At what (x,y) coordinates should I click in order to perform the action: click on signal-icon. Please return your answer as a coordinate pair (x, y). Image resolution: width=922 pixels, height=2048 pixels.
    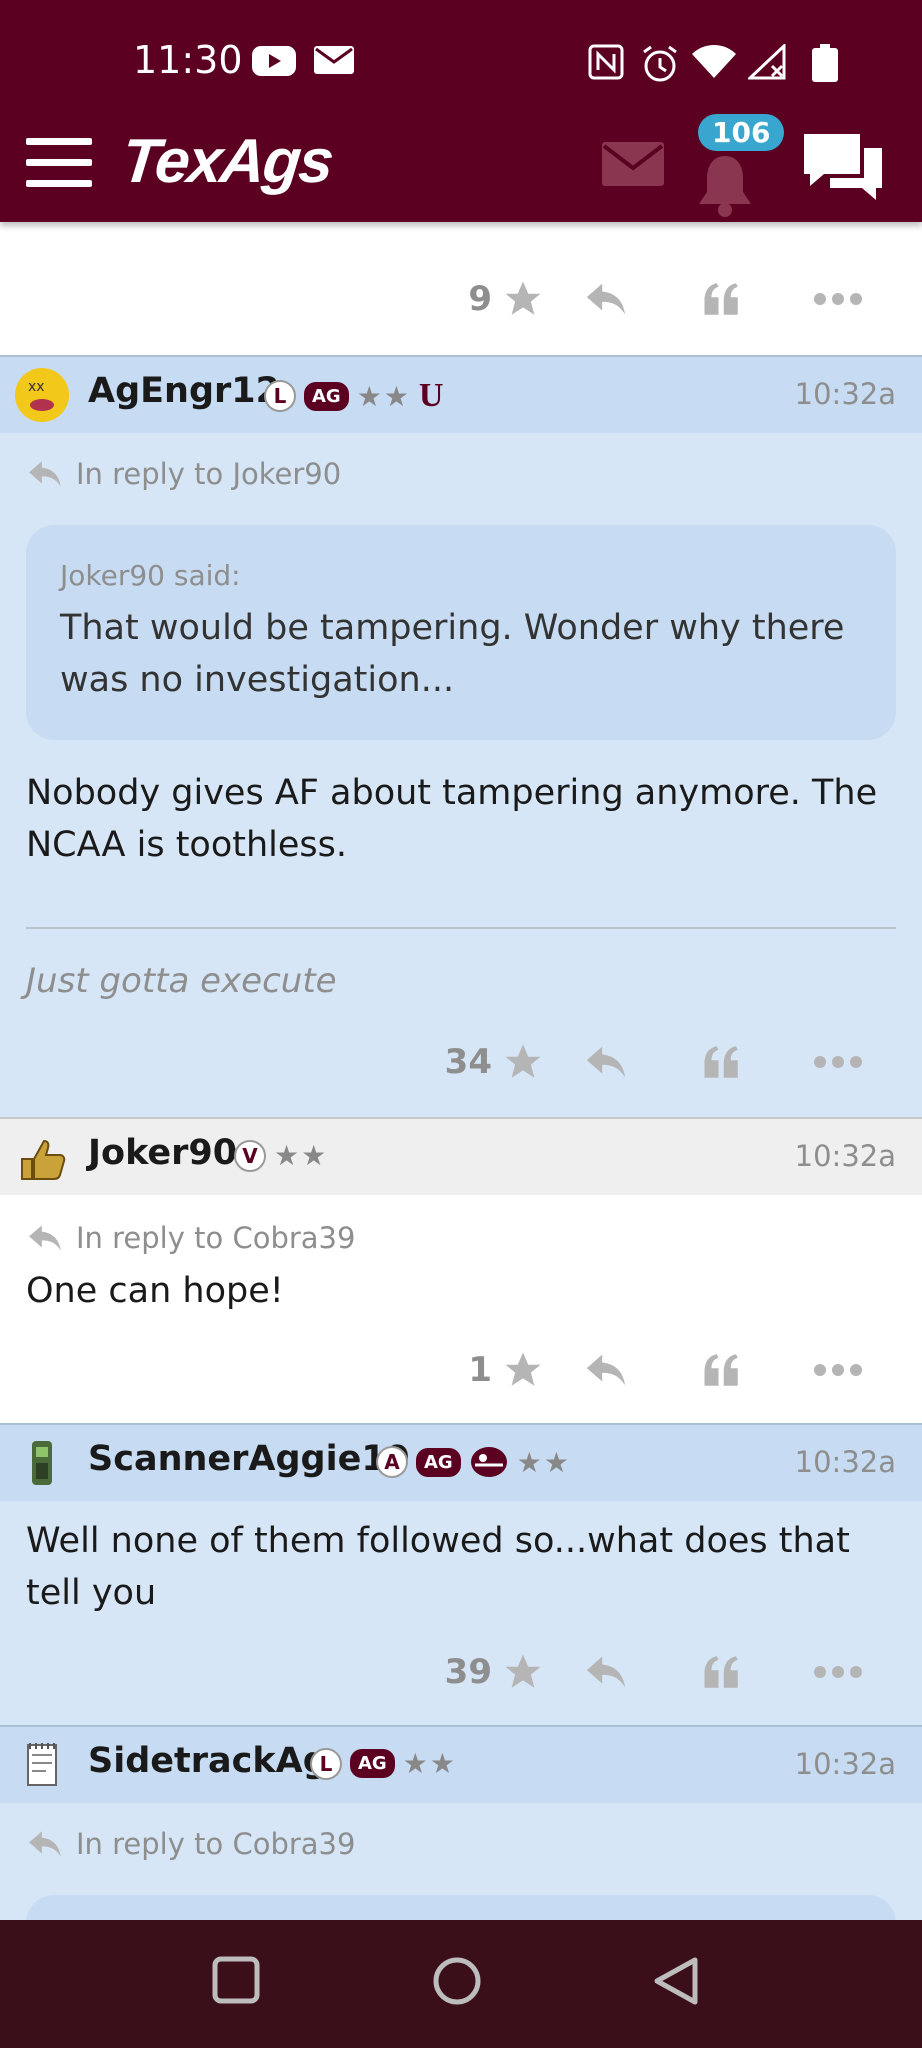
    Looking at the image, I should click on (767, 62).